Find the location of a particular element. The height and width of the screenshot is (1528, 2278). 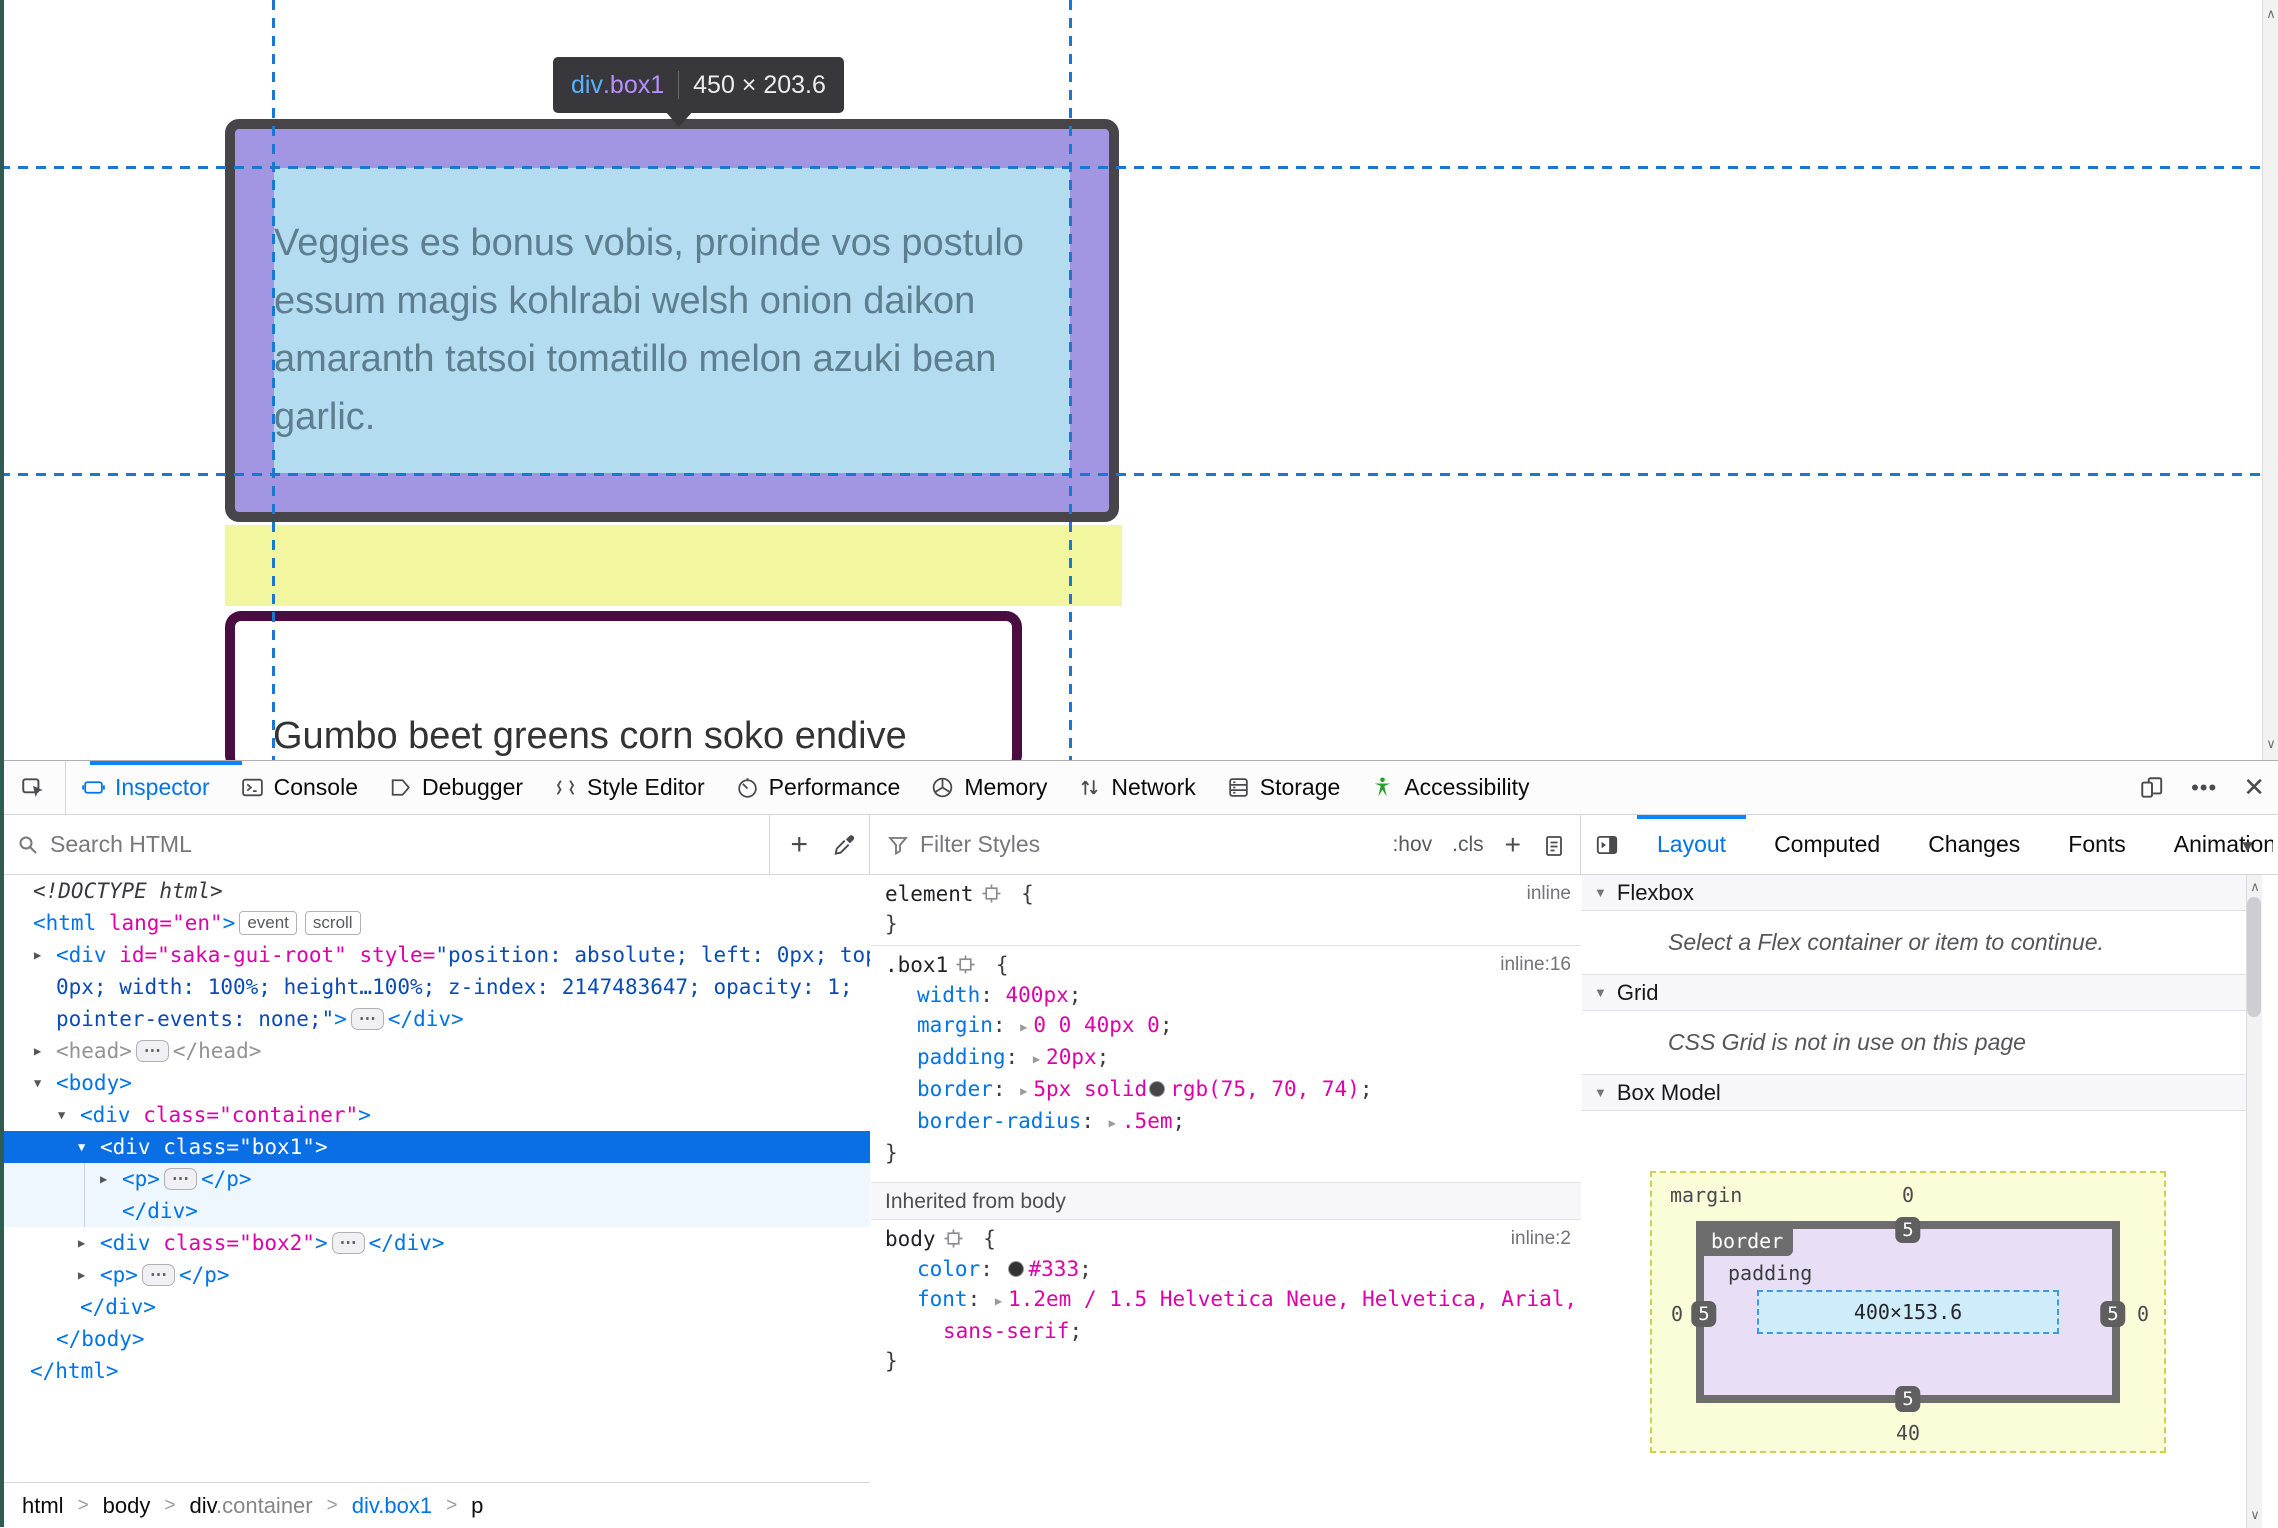

grid-section-header: ▼ Grid is located at coordinates (1922, 993).